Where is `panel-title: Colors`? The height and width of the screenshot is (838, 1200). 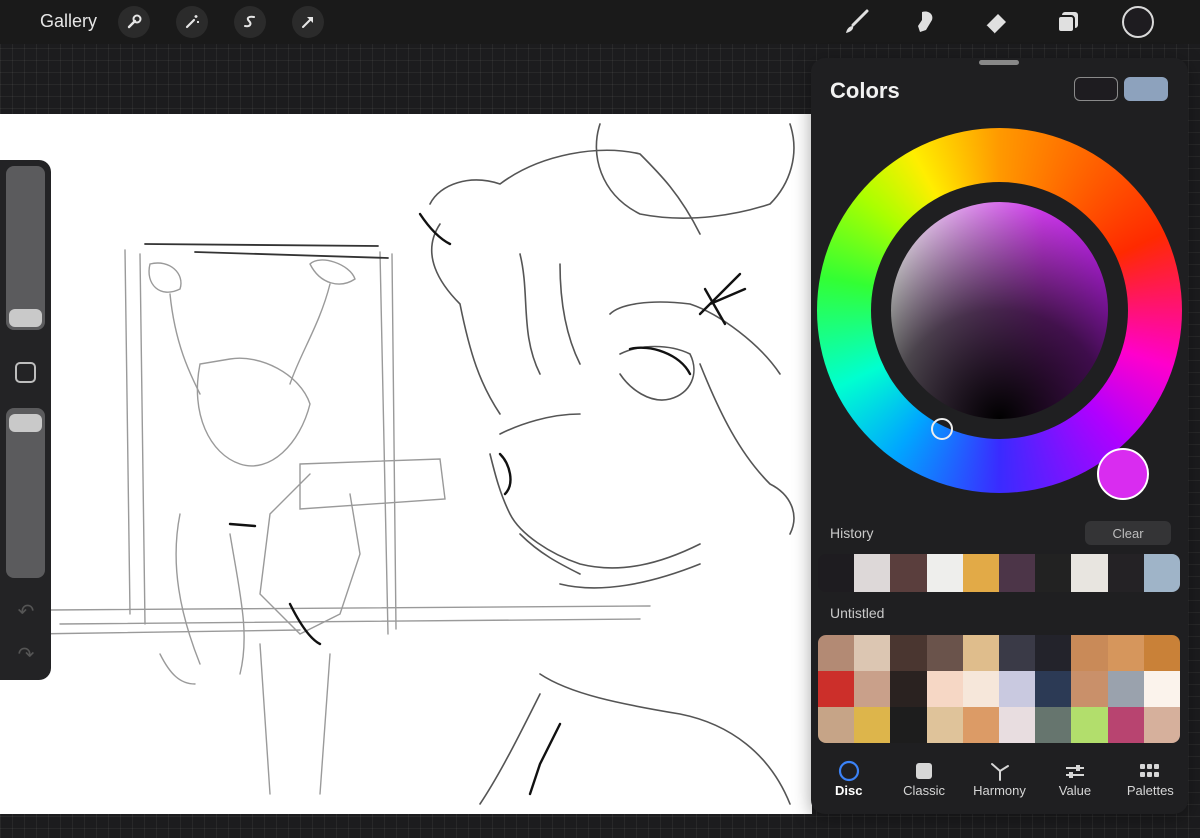 panel-title: Colors is located at coordinates (865, 90).